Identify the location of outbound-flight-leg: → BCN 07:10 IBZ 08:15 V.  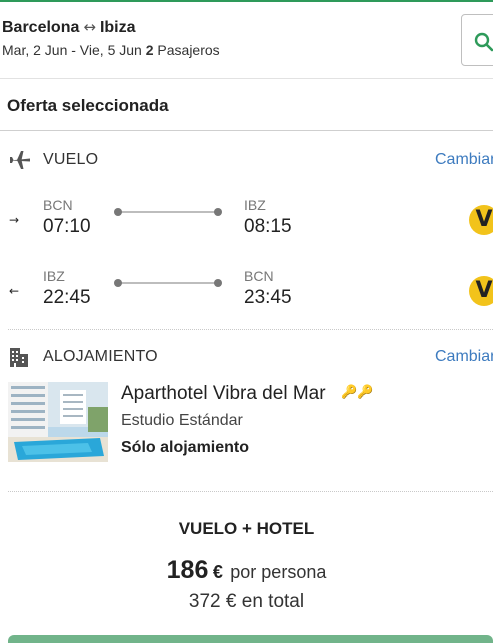
(246, 223).